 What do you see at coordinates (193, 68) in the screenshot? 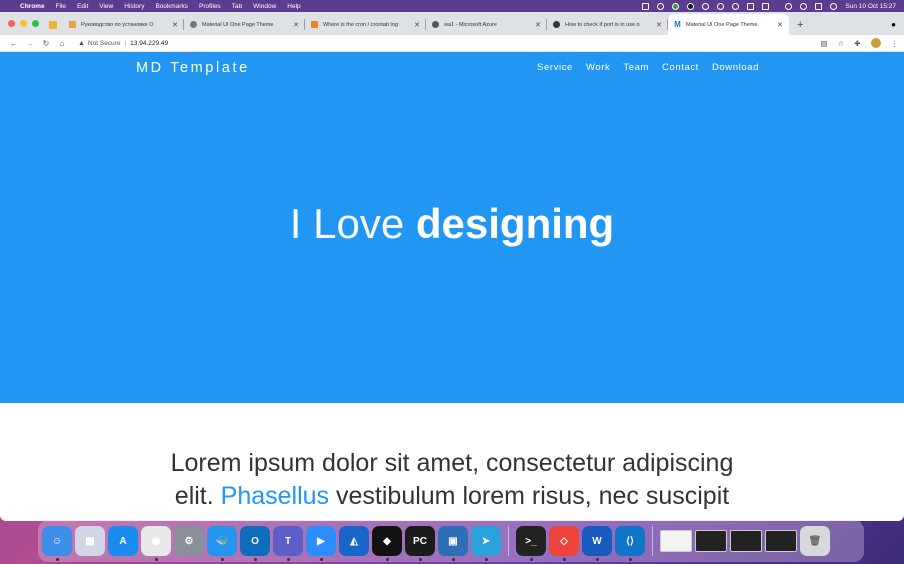
I see `site-brand: MD Template` at bounding box center [193, 68].